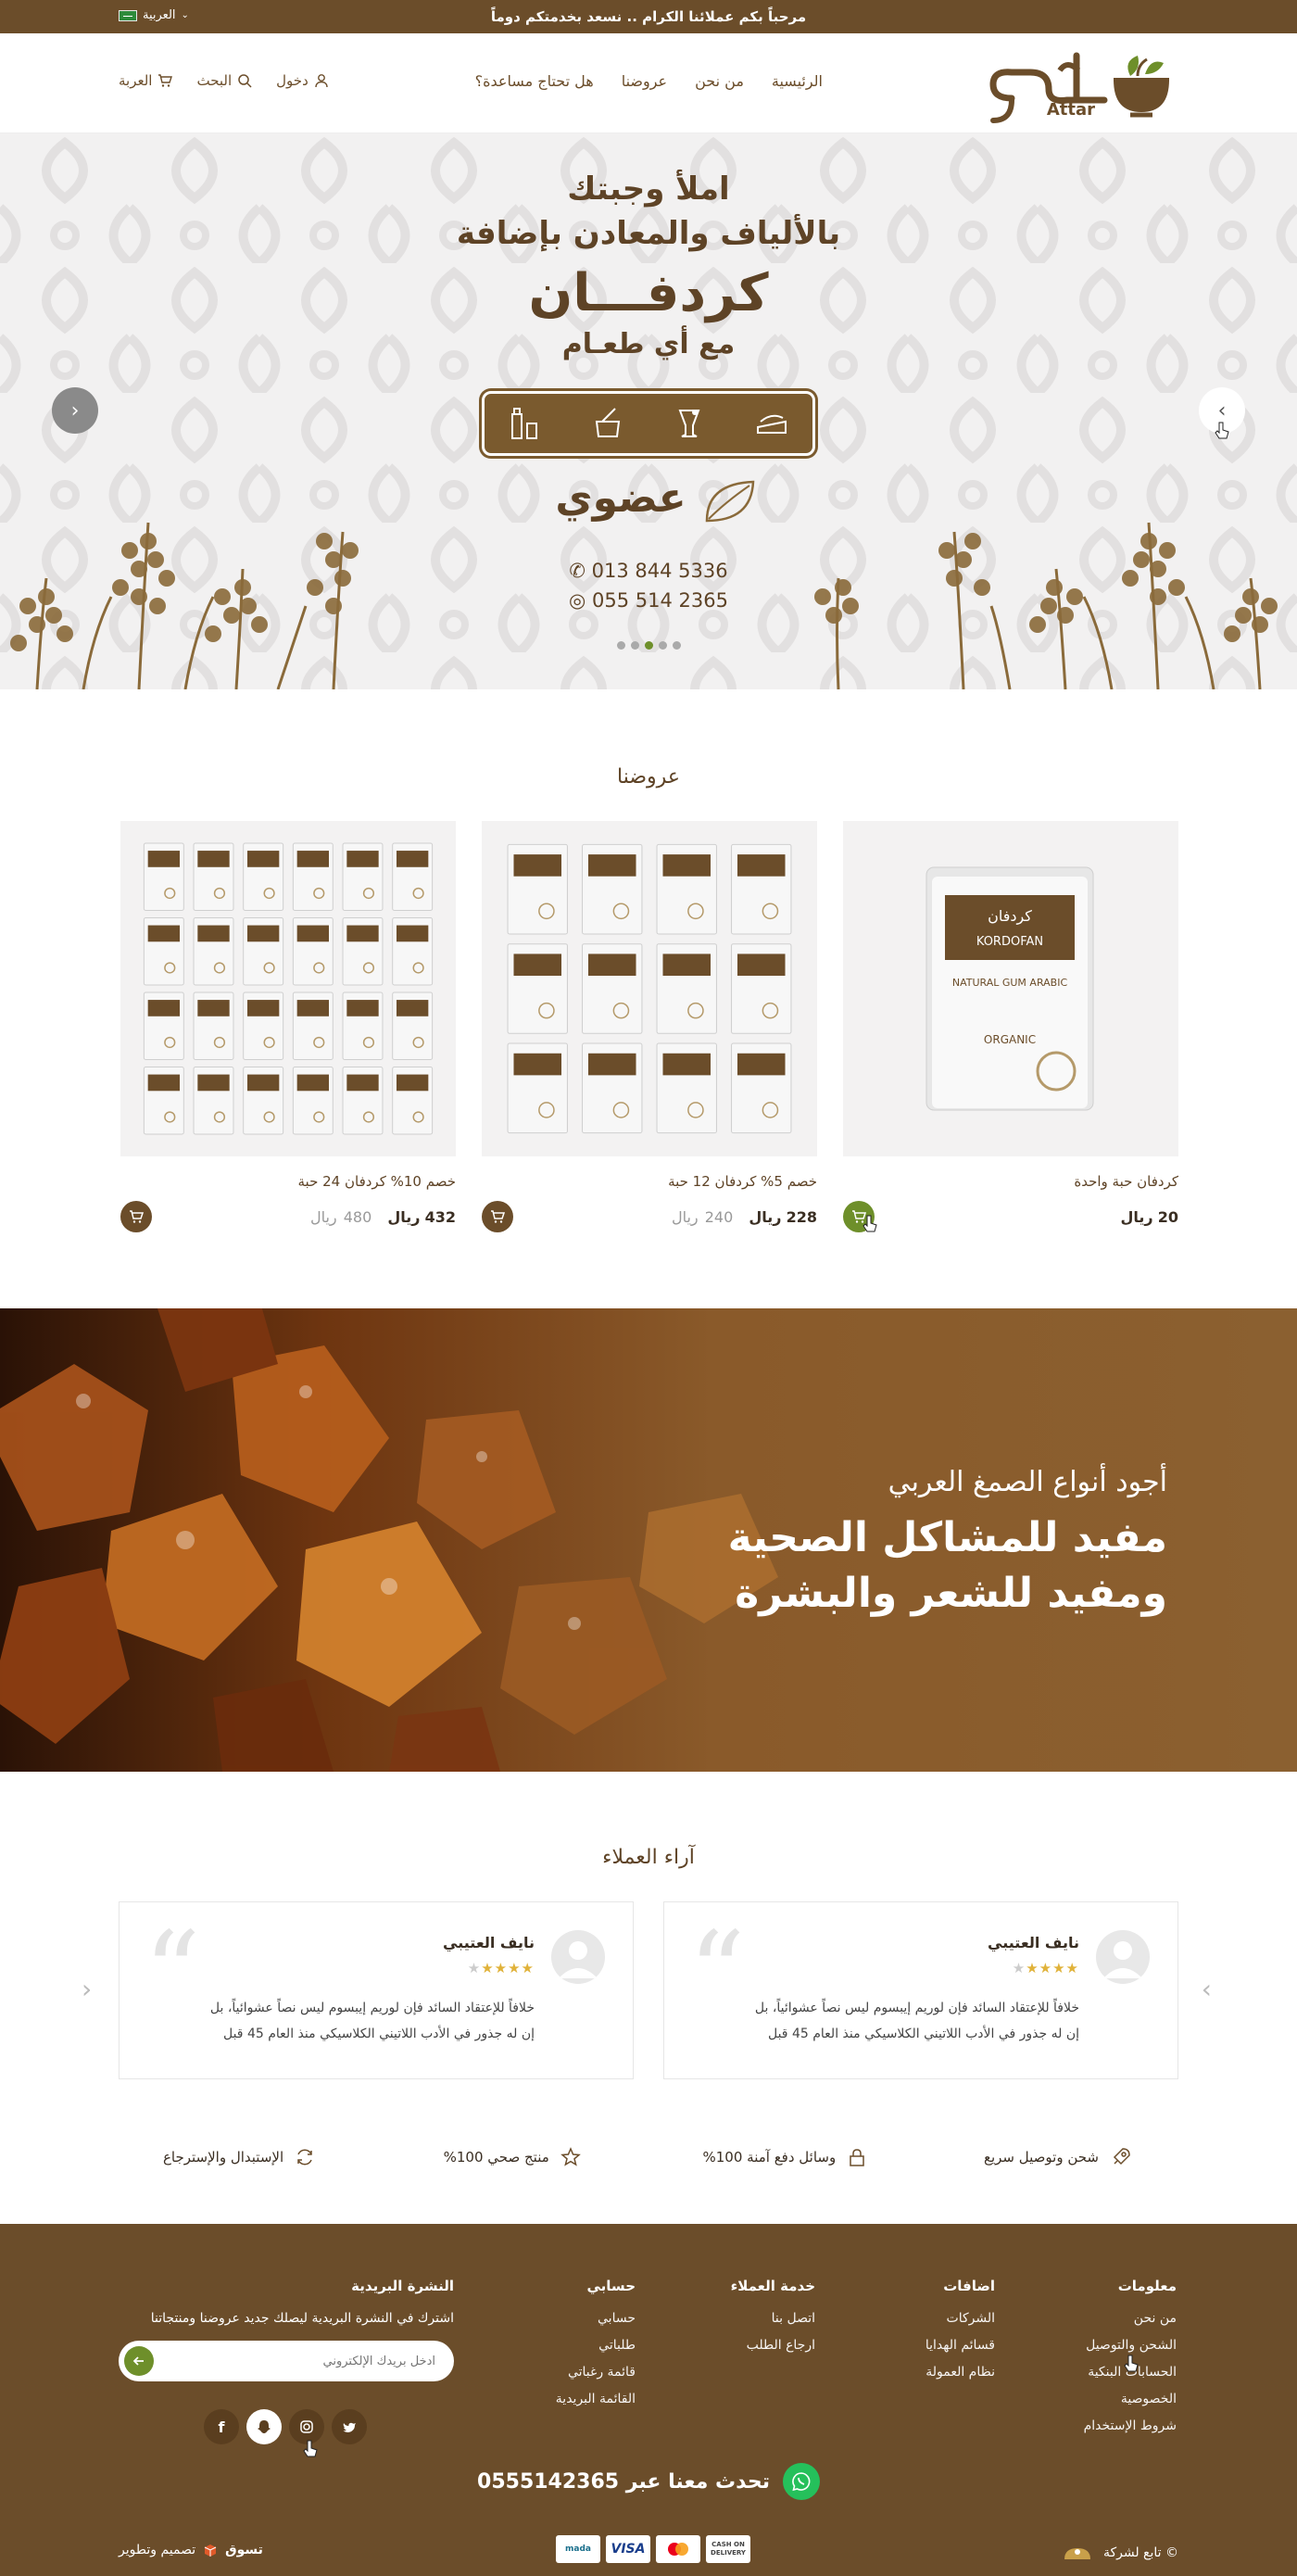  I want to click on product-name: خصم 5% كردفان 12 حبة, so click(649, 1181).